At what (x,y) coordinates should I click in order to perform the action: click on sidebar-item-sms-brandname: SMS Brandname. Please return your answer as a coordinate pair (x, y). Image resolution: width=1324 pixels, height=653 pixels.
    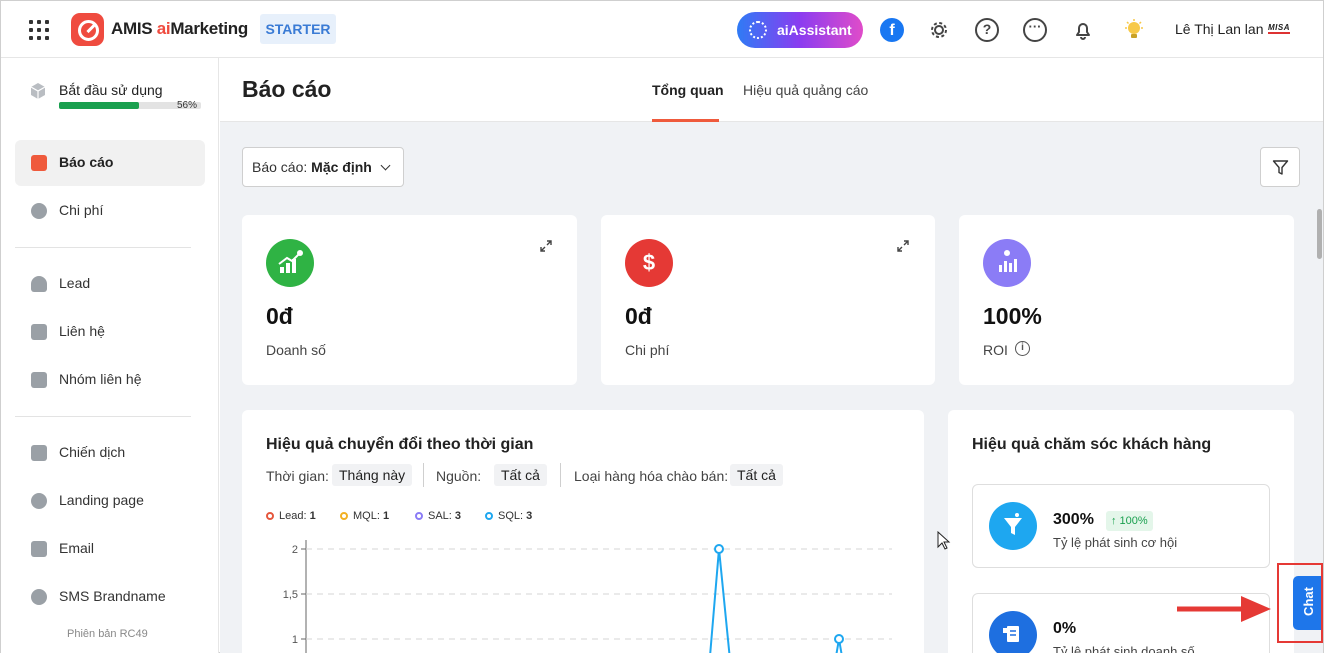
    Looking at the image, I should click on (110, 597).